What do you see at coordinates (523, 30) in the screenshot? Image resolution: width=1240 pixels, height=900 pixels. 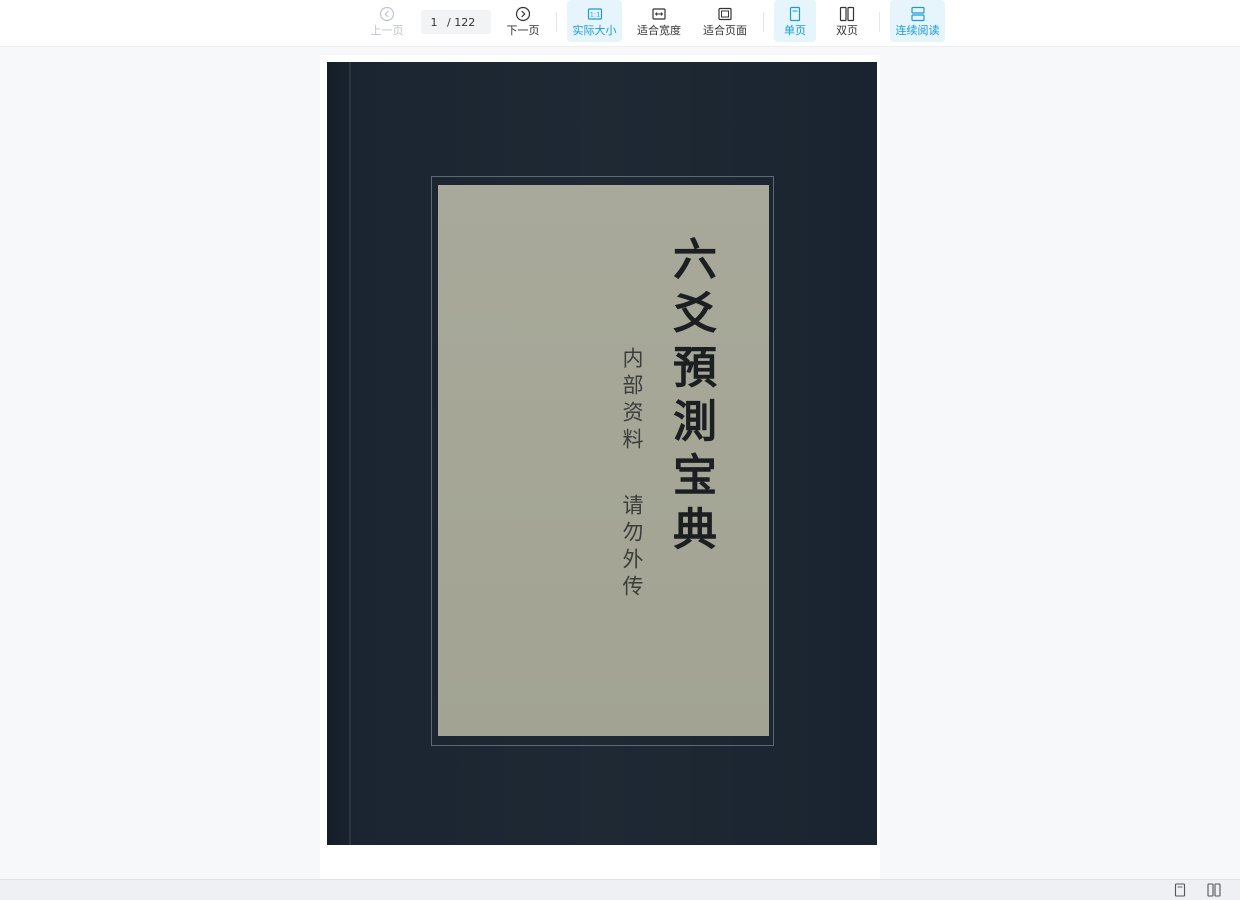 I see `next-page-label: 下一页` at bounding box center [523, 30].